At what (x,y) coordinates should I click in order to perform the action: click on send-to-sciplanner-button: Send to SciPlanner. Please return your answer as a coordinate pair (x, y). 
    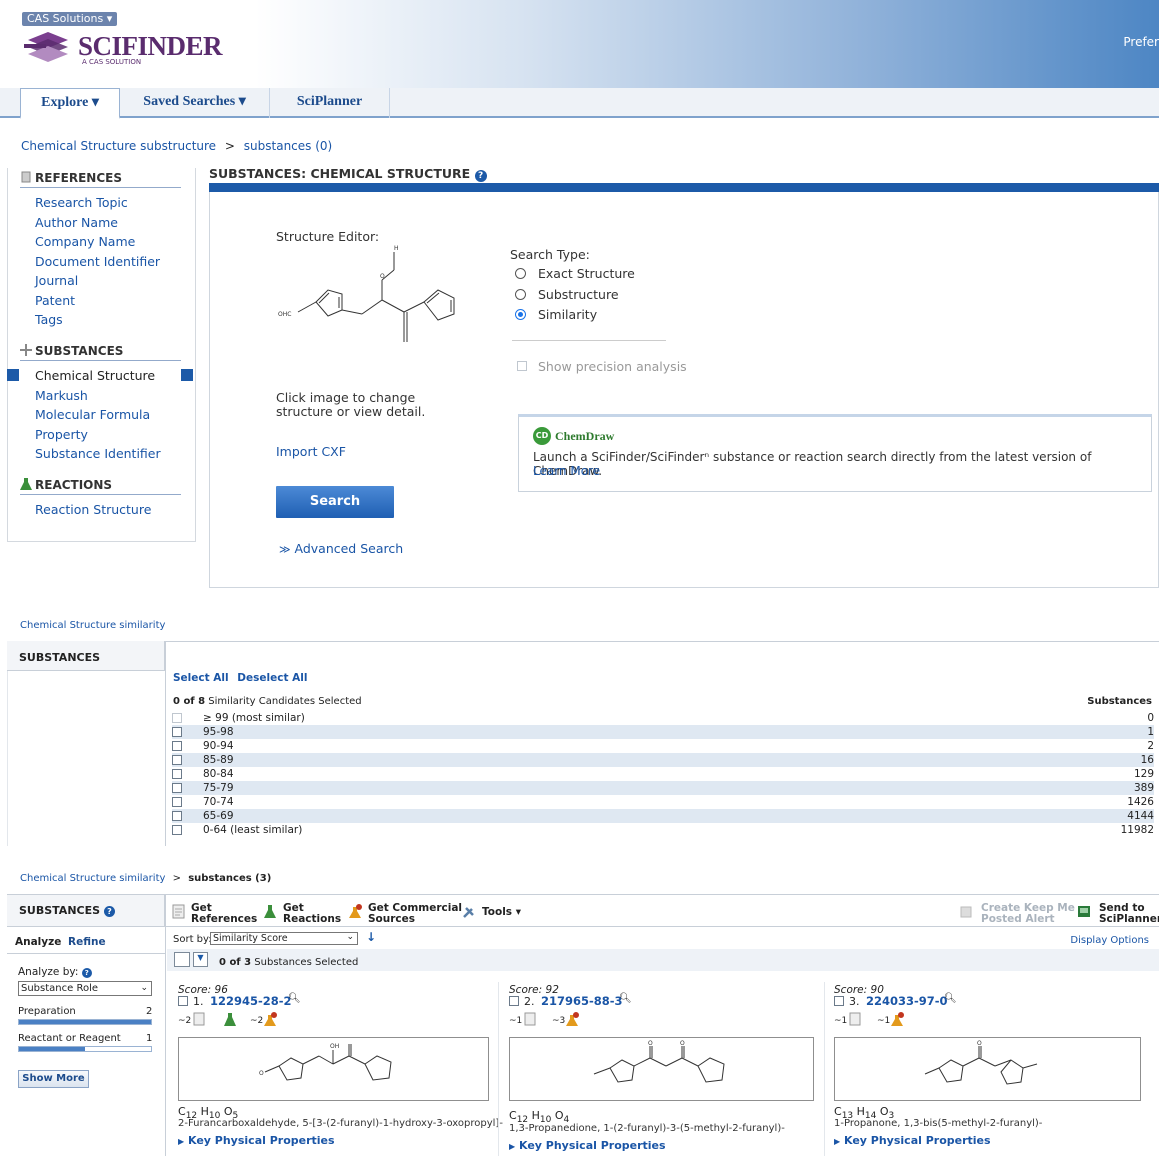
    Looking at the image, I should click on (1129, 914).